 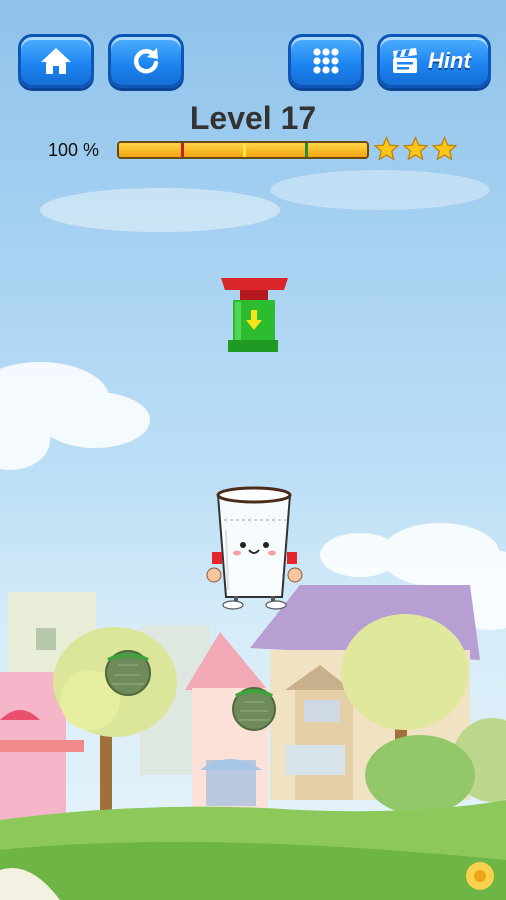 I want to click on right-eye, so click(x=266, y=545).